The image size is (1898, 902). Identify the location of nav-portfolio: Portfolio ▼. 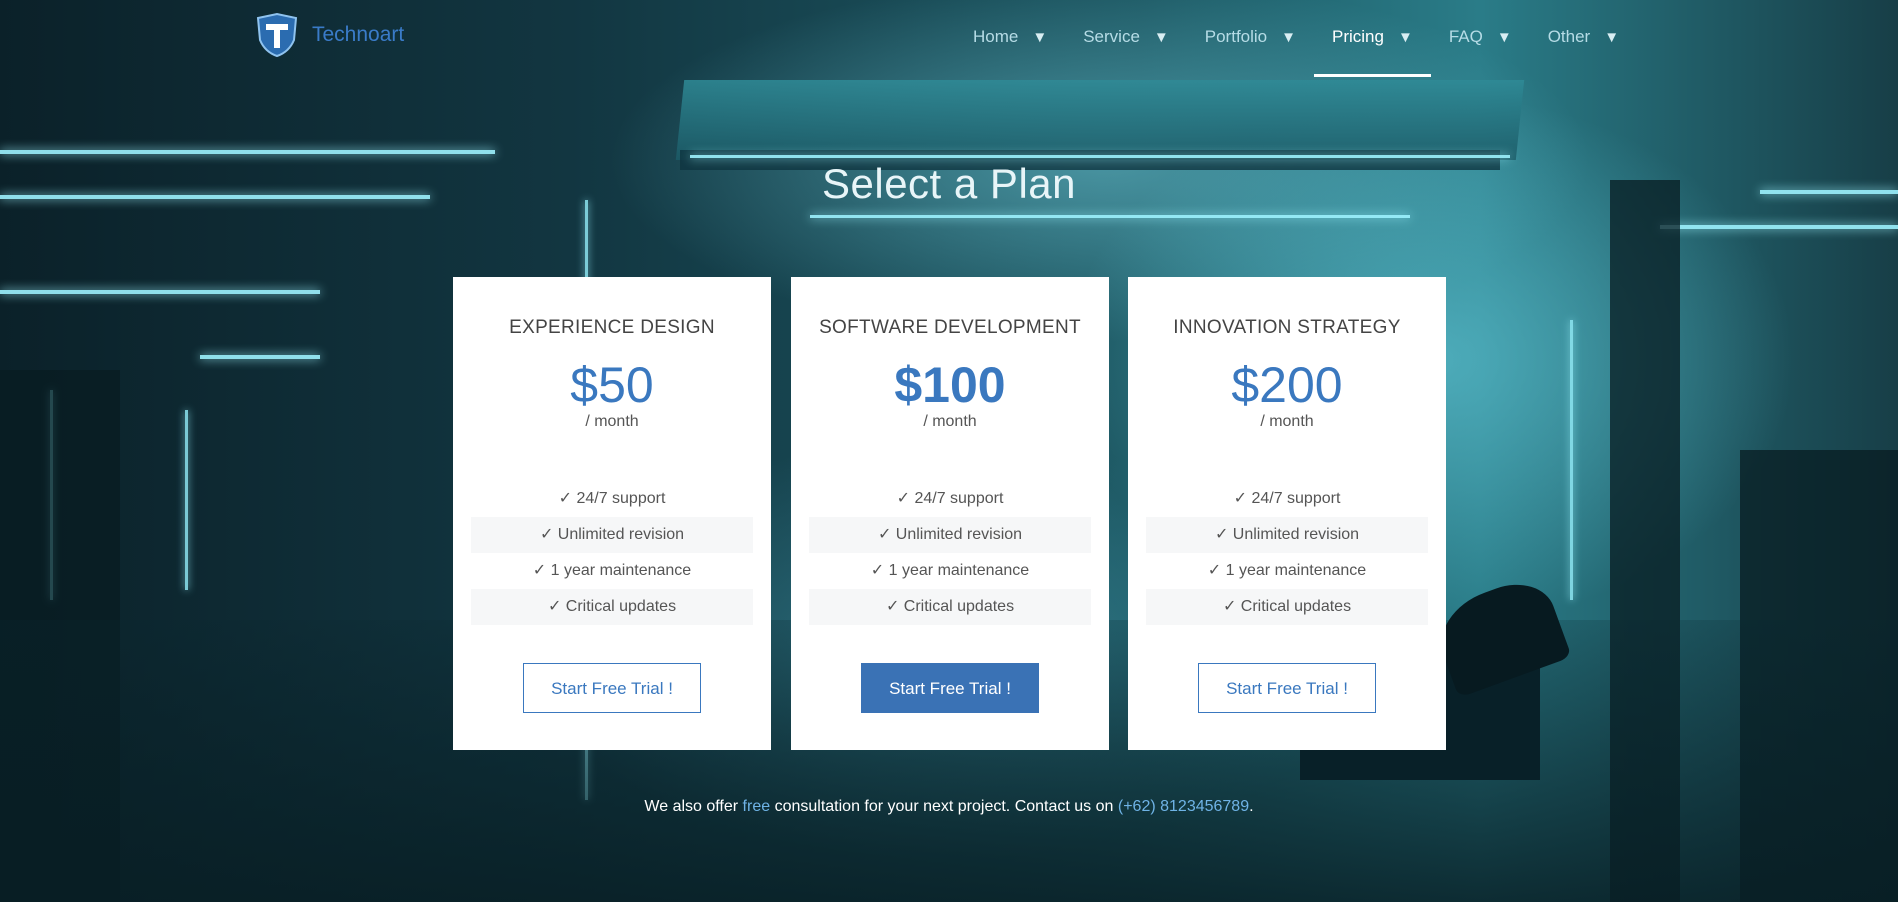
(1250, 37).